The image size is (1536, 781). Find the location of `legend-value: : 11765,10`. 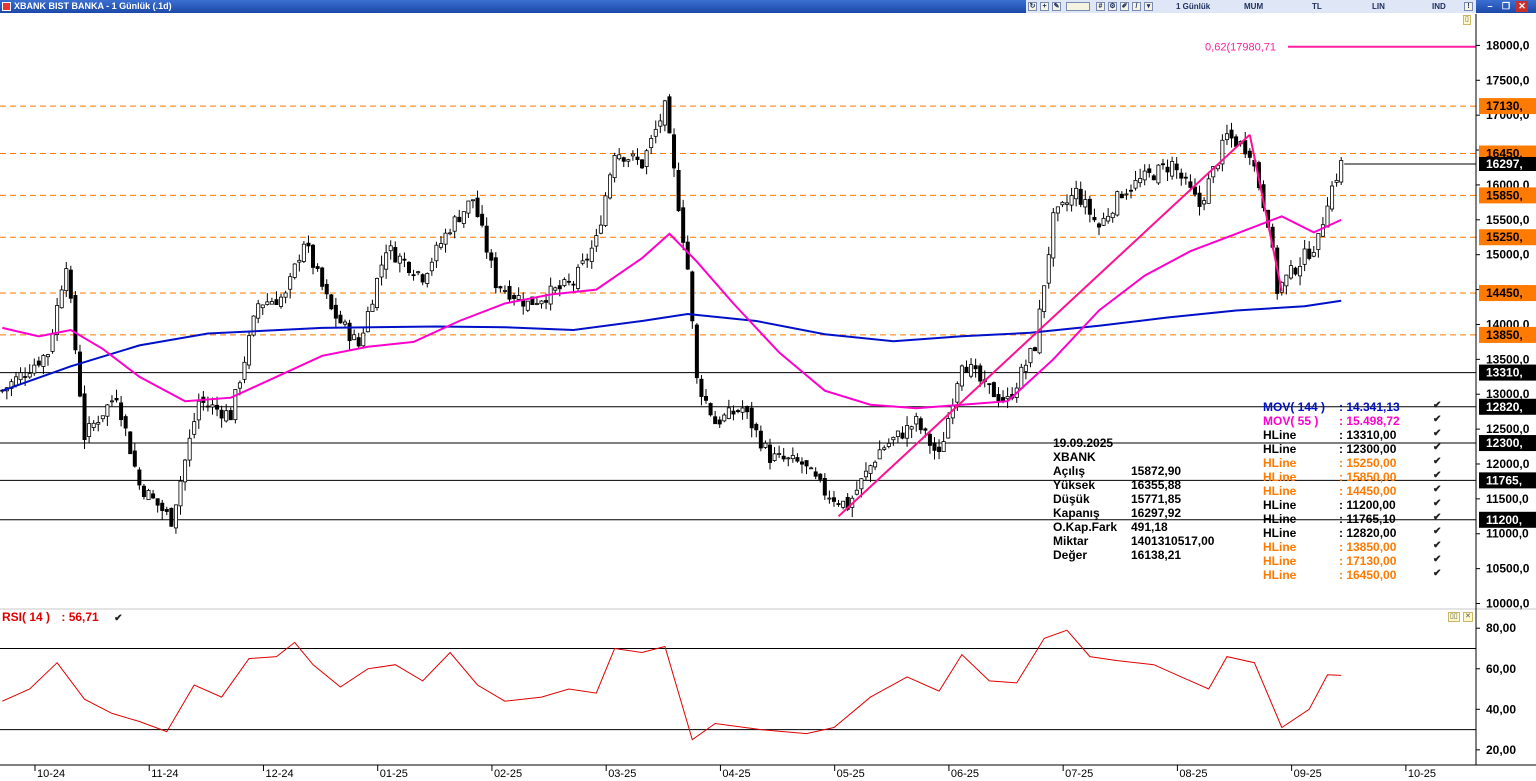

legend-value: : 11765,10 is located at coordinates (1367, 519).